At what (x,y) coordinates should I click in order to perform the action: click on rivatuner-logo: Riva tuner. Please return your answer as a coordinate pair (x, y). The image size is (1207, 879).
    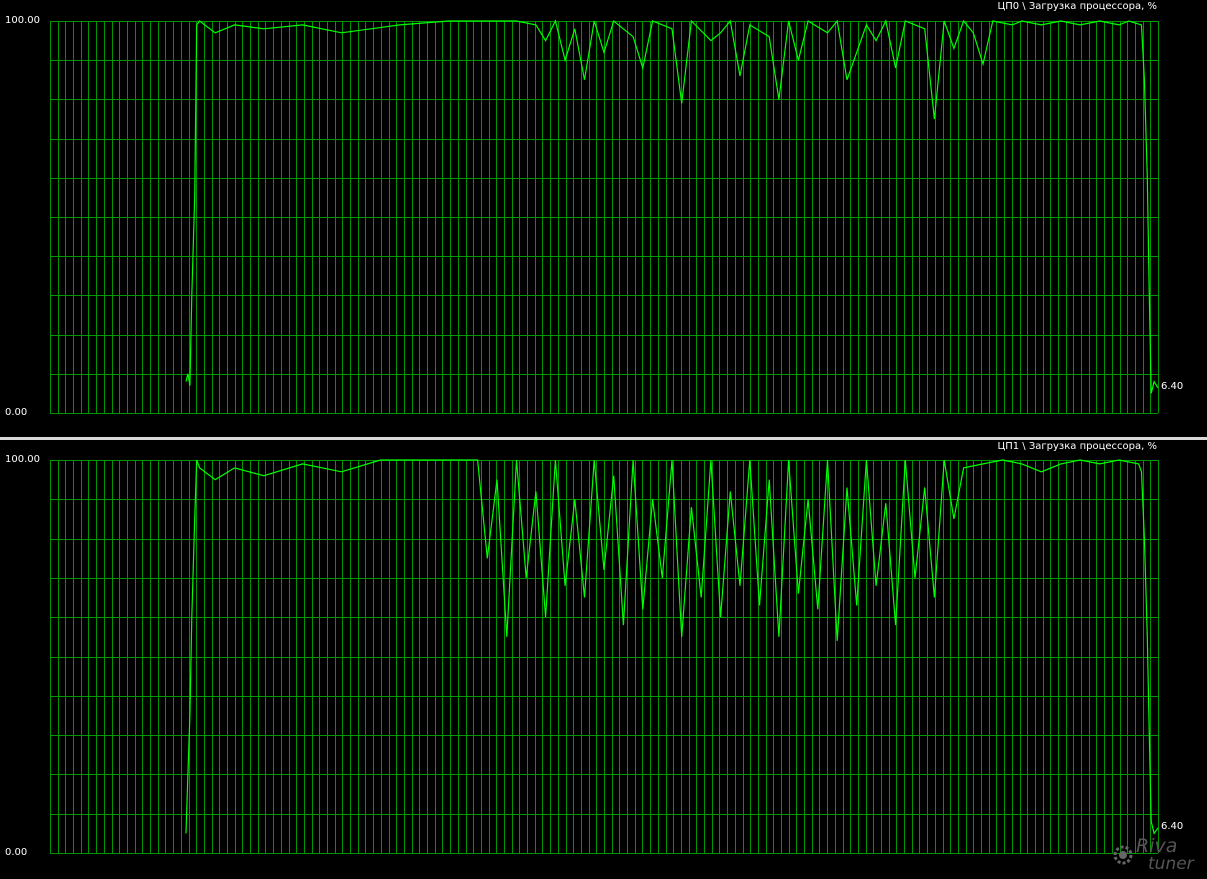
    Looking at the image, I should click on (1158, 857).